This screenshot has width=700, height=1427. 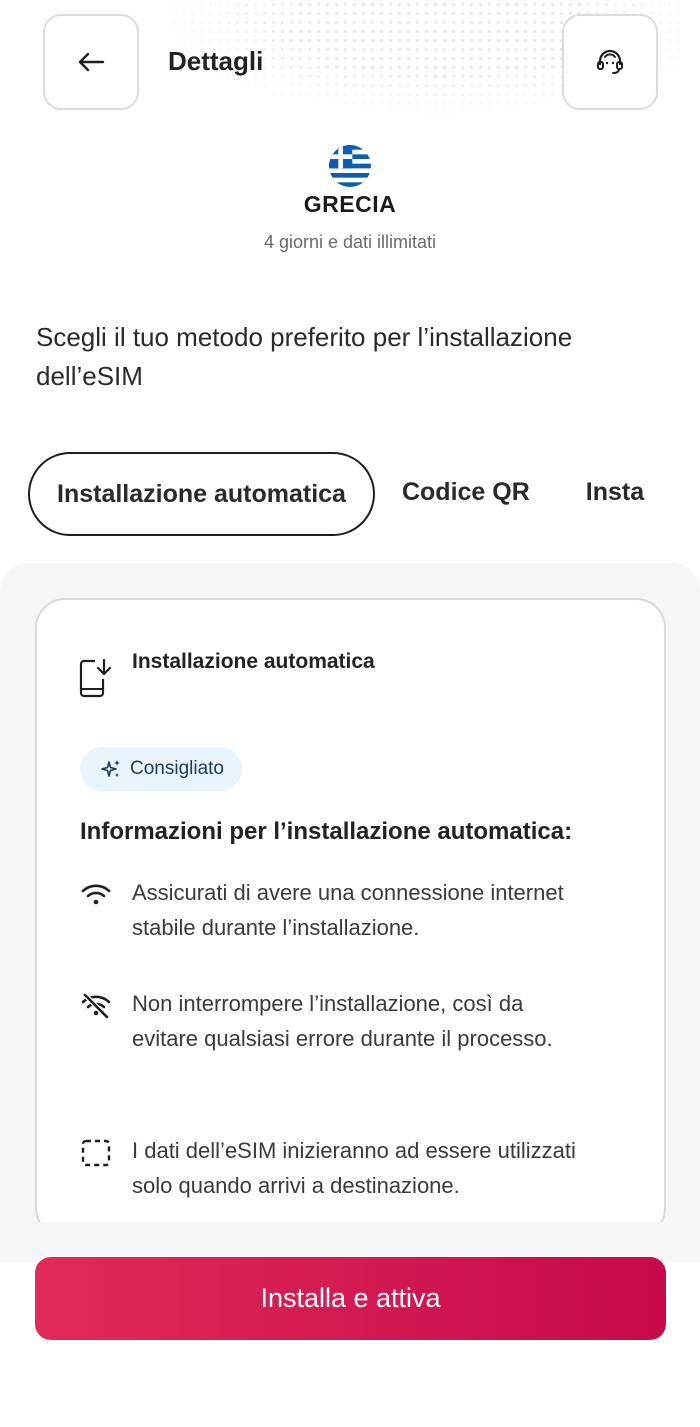 I want to click on wifi-icon, so click(x=96, y=894).